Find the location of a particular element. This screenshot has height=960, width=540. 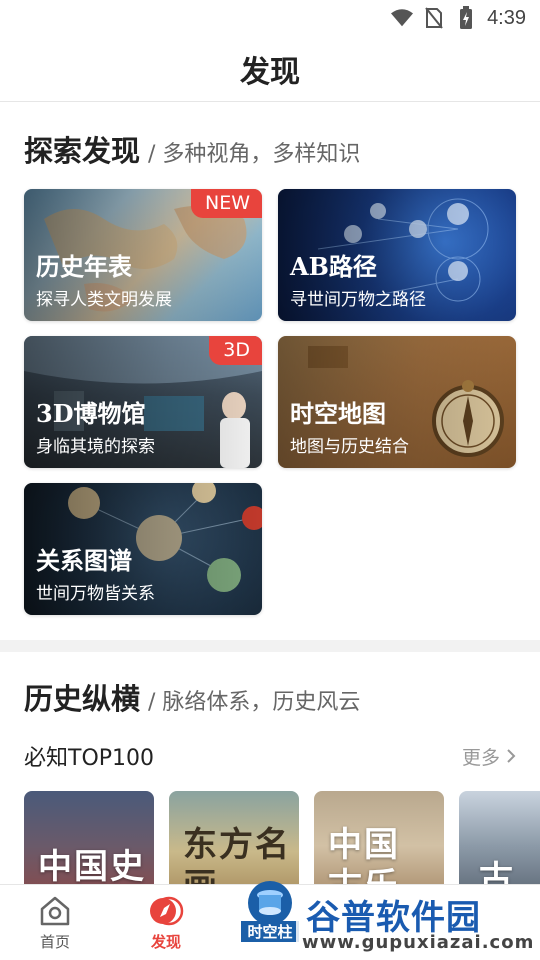

top100-row: 必知TOP100 更多 is located at coordinates (270, 756).